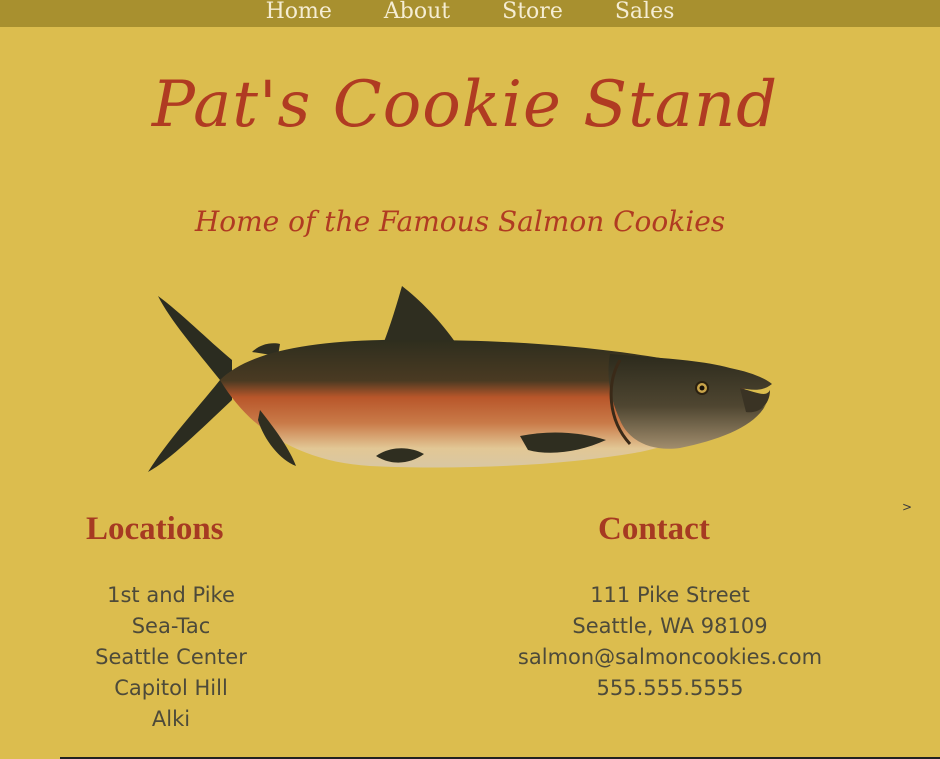 Image resolution: width=940 pixels, height=759 pixels. What do you see at coordinates (155, 529) in the screenshot?
I see `locations-heading: Locations` at bounding box center [155, 529].